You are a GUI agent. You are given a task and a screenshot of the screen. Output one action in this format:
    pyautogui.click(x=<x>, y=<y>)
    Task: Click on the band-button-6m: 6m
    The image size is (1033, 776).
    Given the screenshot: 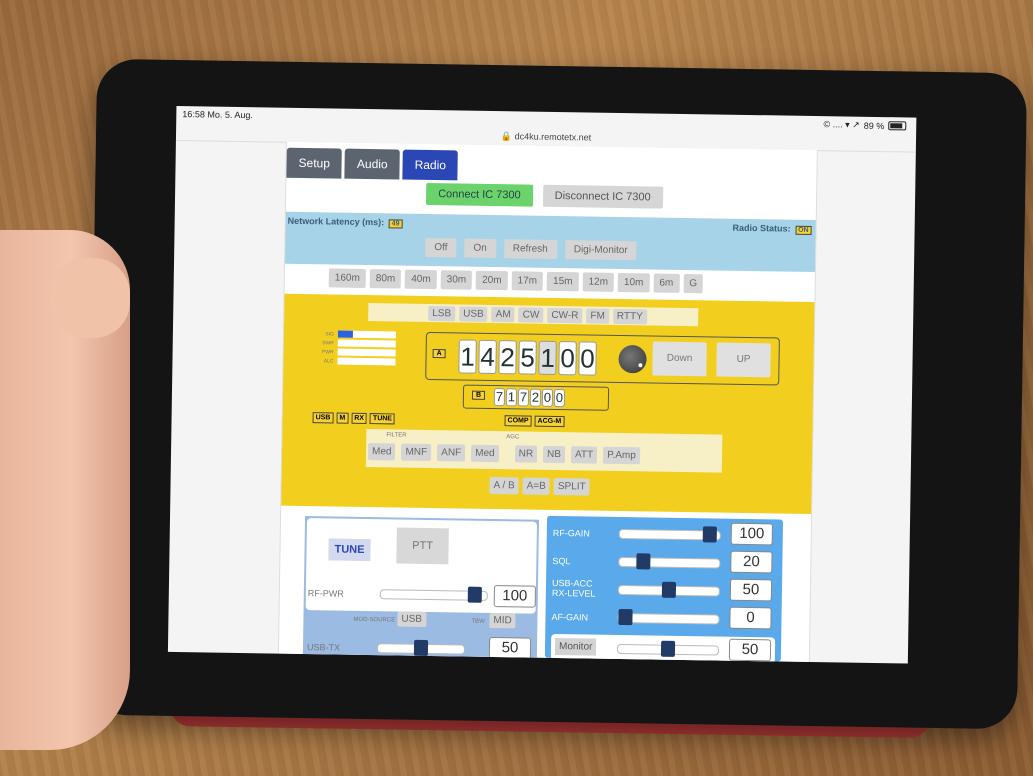 What is the action you would take?
    pyautogui.click(x=666, y=283)
    